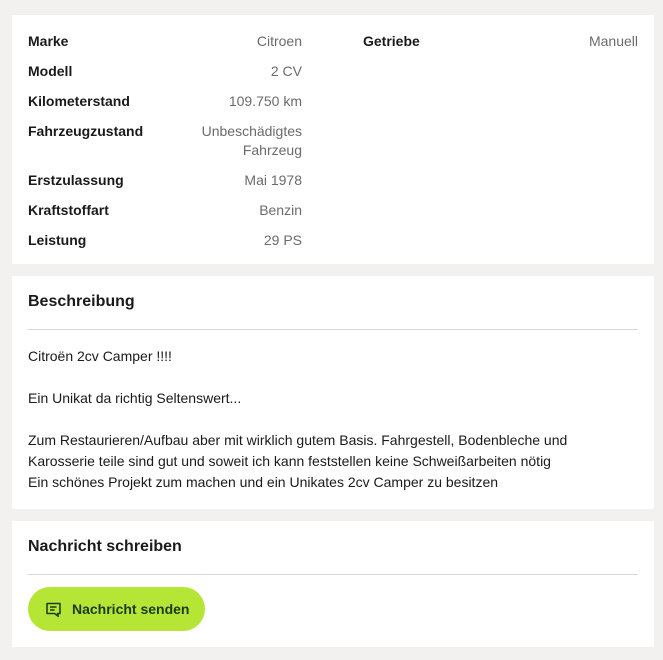  What do you see at coordinates (282, 240) in the screenshot?
I see `detail-value: 29 PS` at bounding box center [282, 240].